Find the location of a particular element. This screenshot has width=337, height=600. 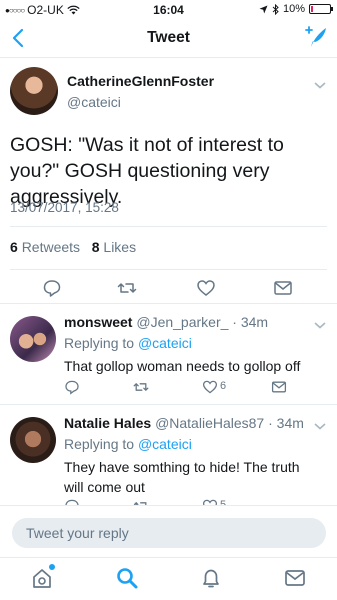

location-arrow-icon is located at coordinates (263, 9).